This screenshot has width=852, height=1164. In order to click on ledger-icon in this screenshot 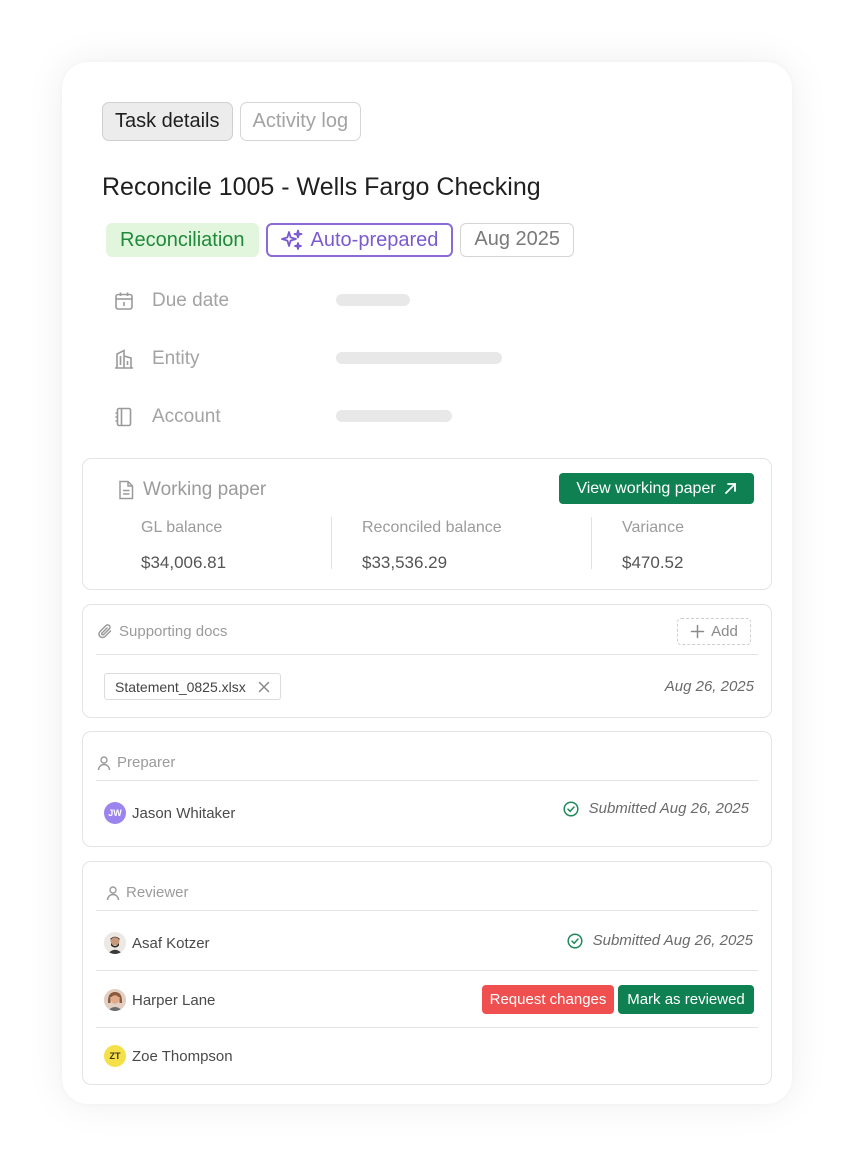, I will do `click(124, 417)`.